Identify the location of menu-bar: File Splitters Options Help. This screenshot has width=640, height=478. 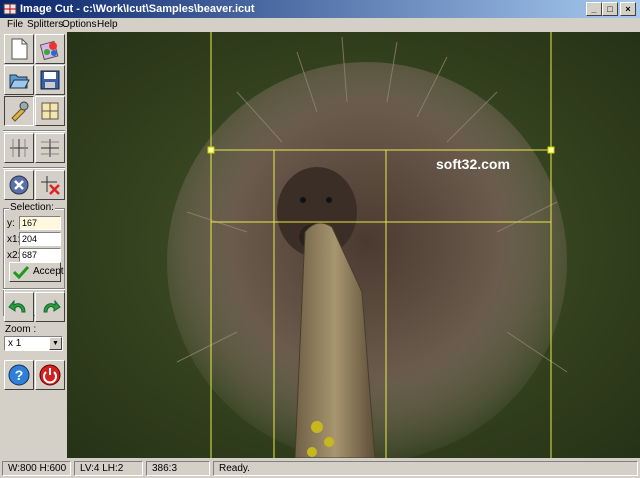
(320, 25).